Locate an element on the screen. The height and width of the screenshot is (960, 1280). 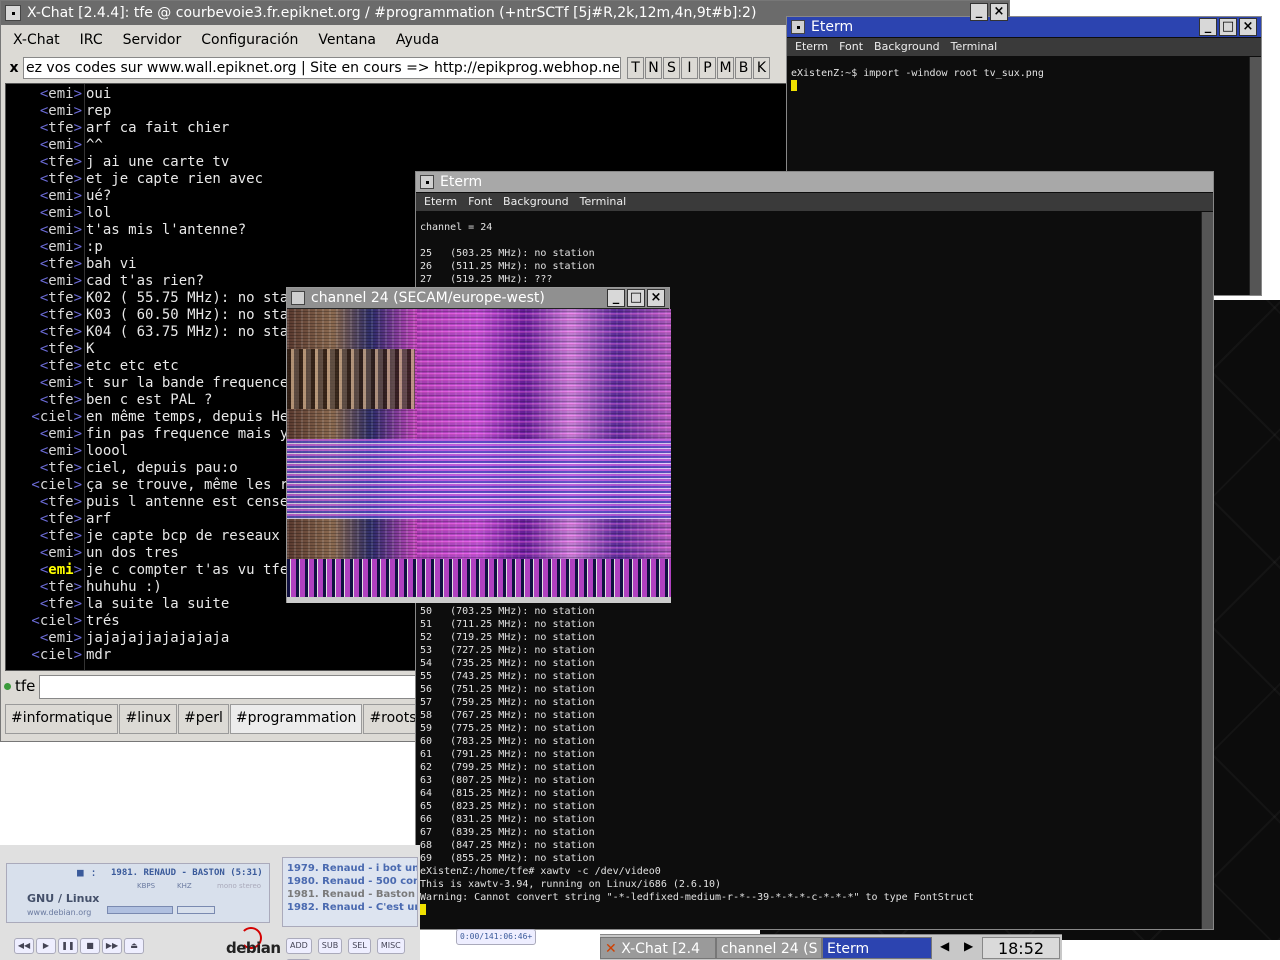
task-eterm: Eterm is located at coordinates (877, 948).